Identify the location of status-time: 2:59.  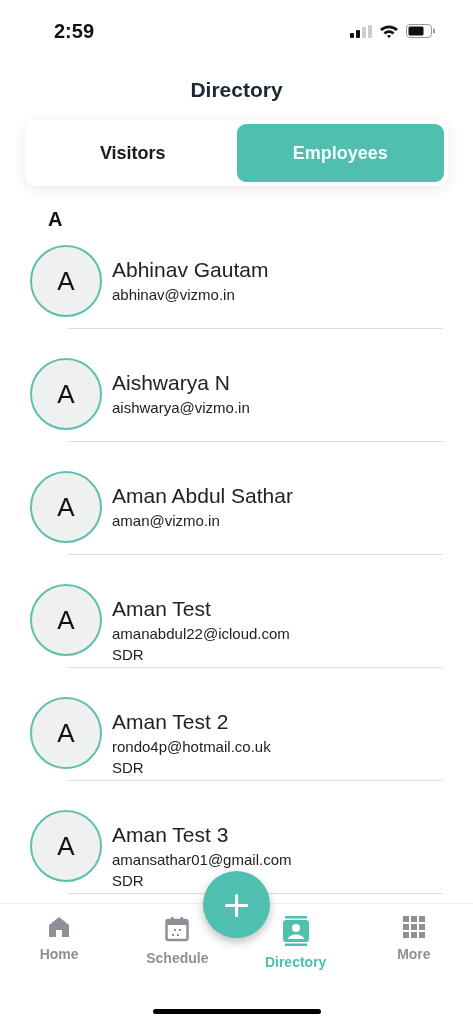
(74, 31).